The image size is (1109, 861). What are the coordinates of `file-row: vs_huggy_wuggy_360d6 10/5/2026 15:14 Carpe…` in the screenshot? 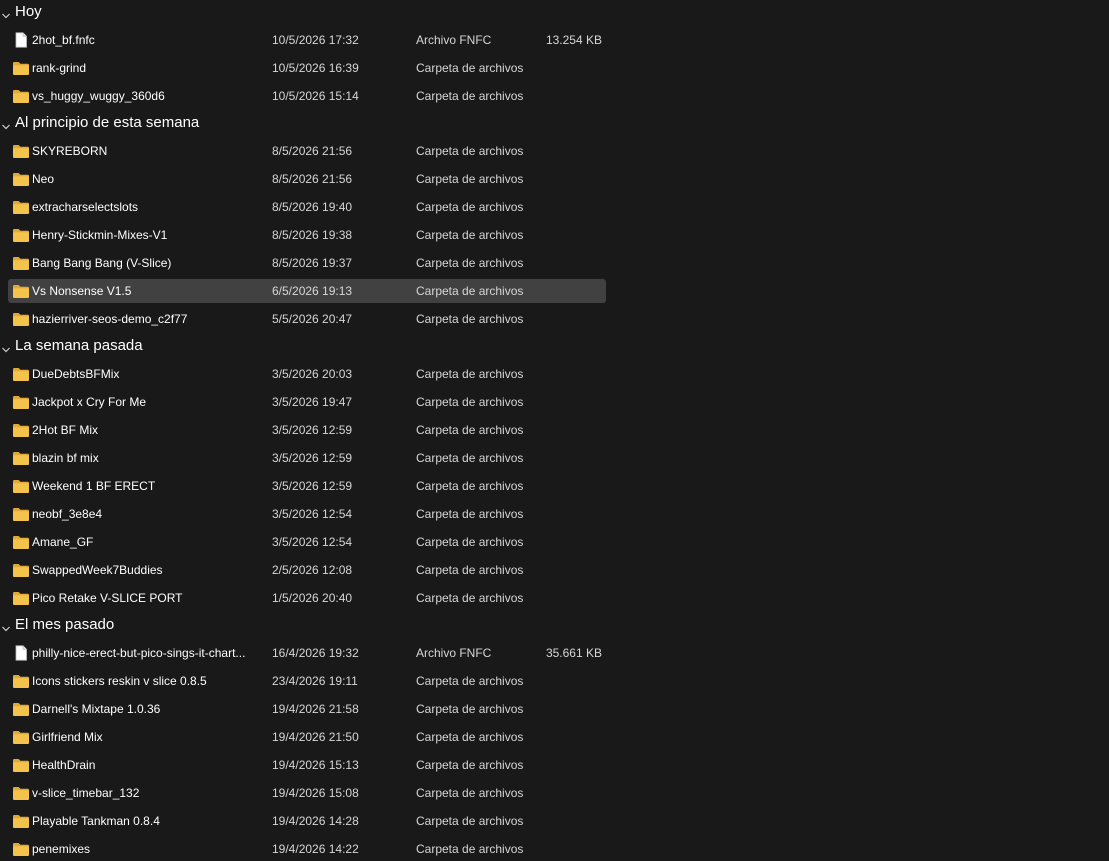 It's located at (307, 96).